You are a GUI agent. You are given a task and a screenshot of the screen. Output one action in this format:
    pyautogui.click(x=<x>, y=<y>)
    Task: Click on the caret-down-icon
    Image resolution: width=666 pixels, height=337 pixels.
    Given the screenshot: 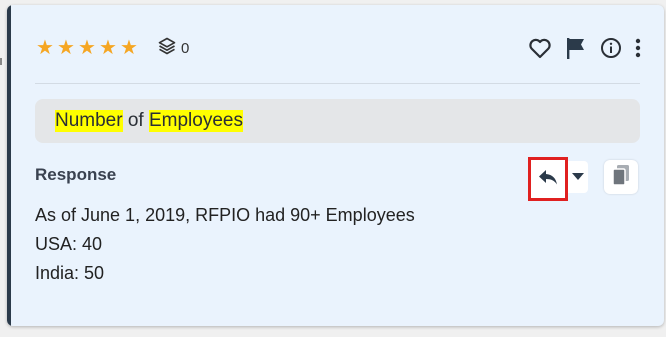 What is the action you would take?
    pyautogui.click(x=578, y=177)
    